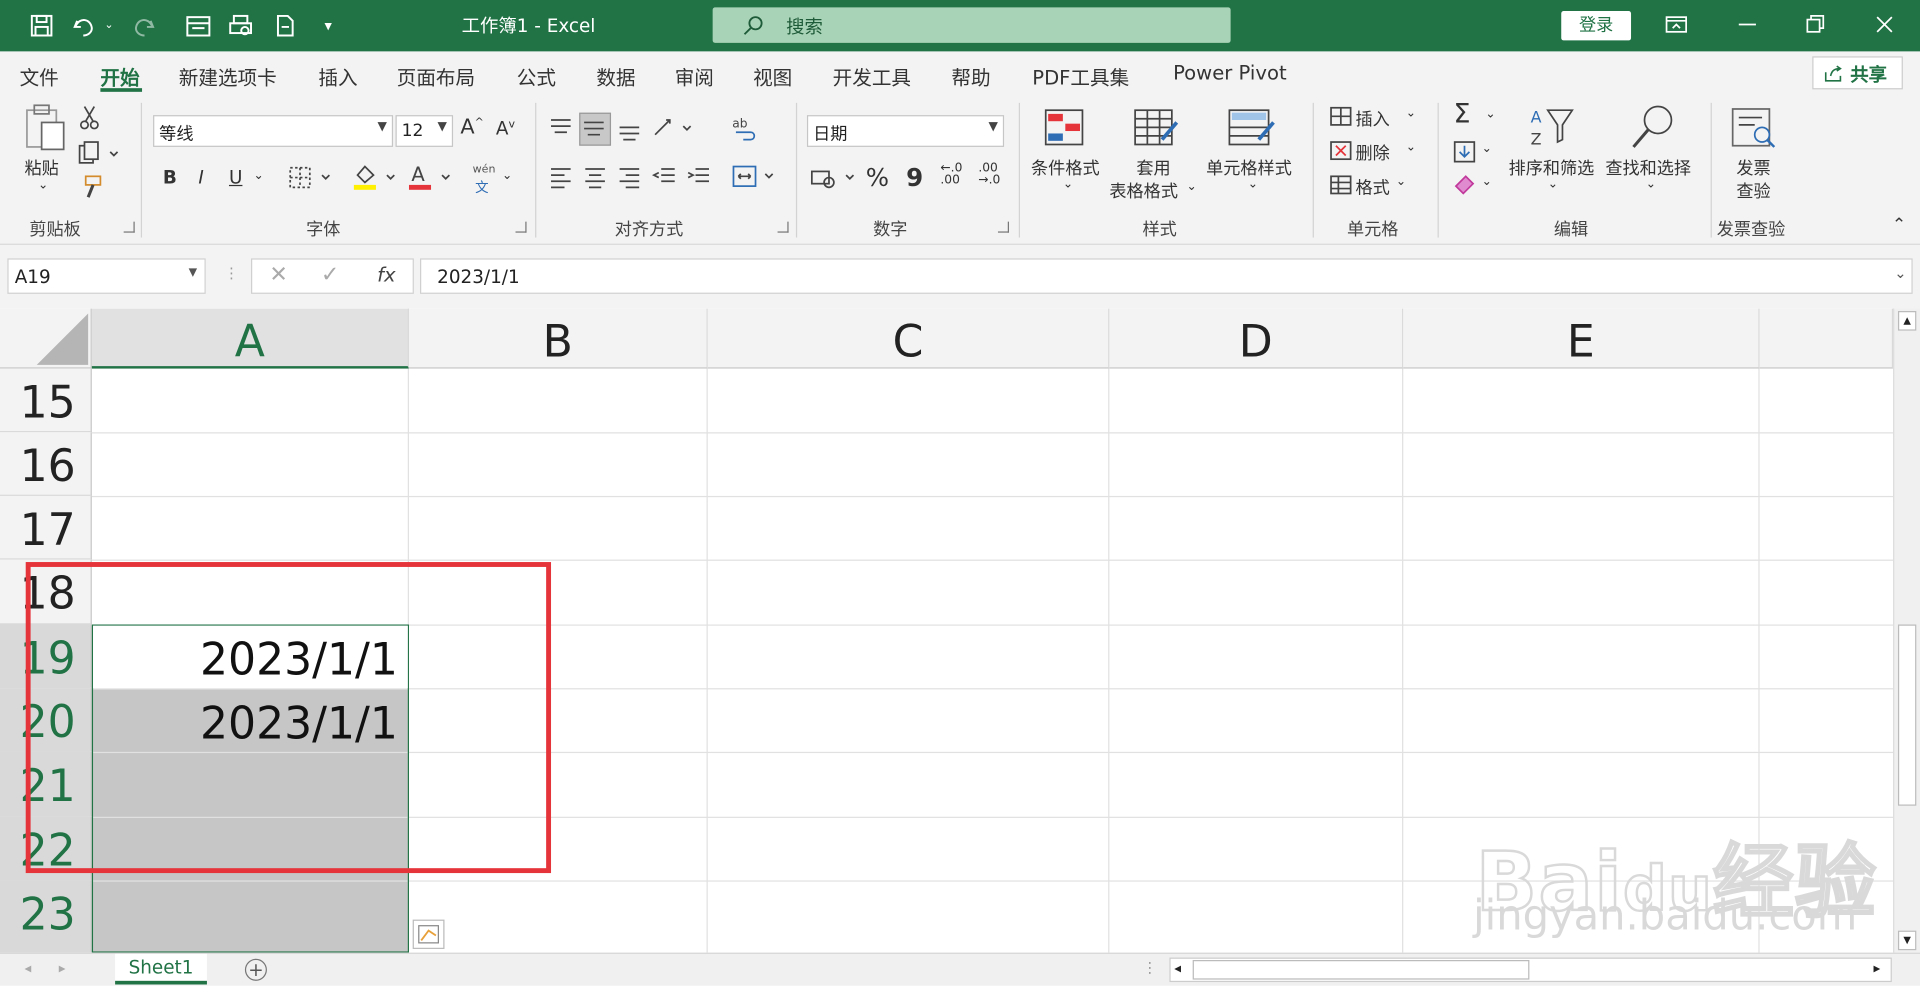  I want to click on hscroll-thumb, so click(1361, 970).